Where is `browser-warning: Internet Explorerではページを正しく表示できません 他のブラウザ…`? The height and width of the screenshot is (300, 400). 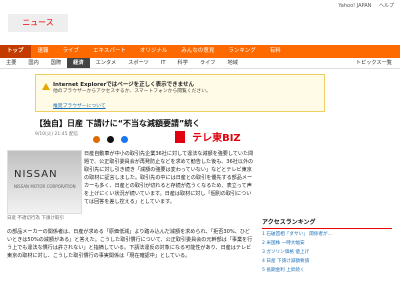
browser-warning: Internet Explorerではページを正しく表示できません 他のブラウザ… is located at coordinates (180, 93).